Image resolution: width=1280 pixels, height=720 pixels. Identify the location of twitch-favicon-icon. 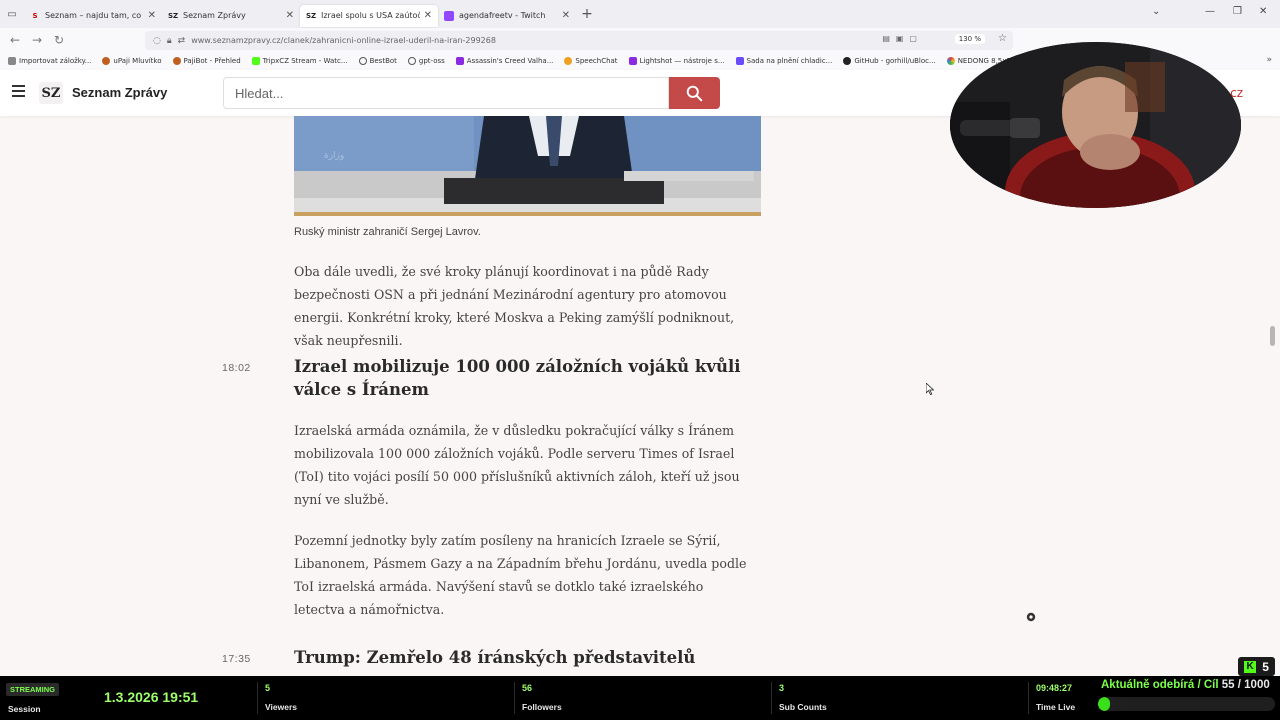
(449, 15).